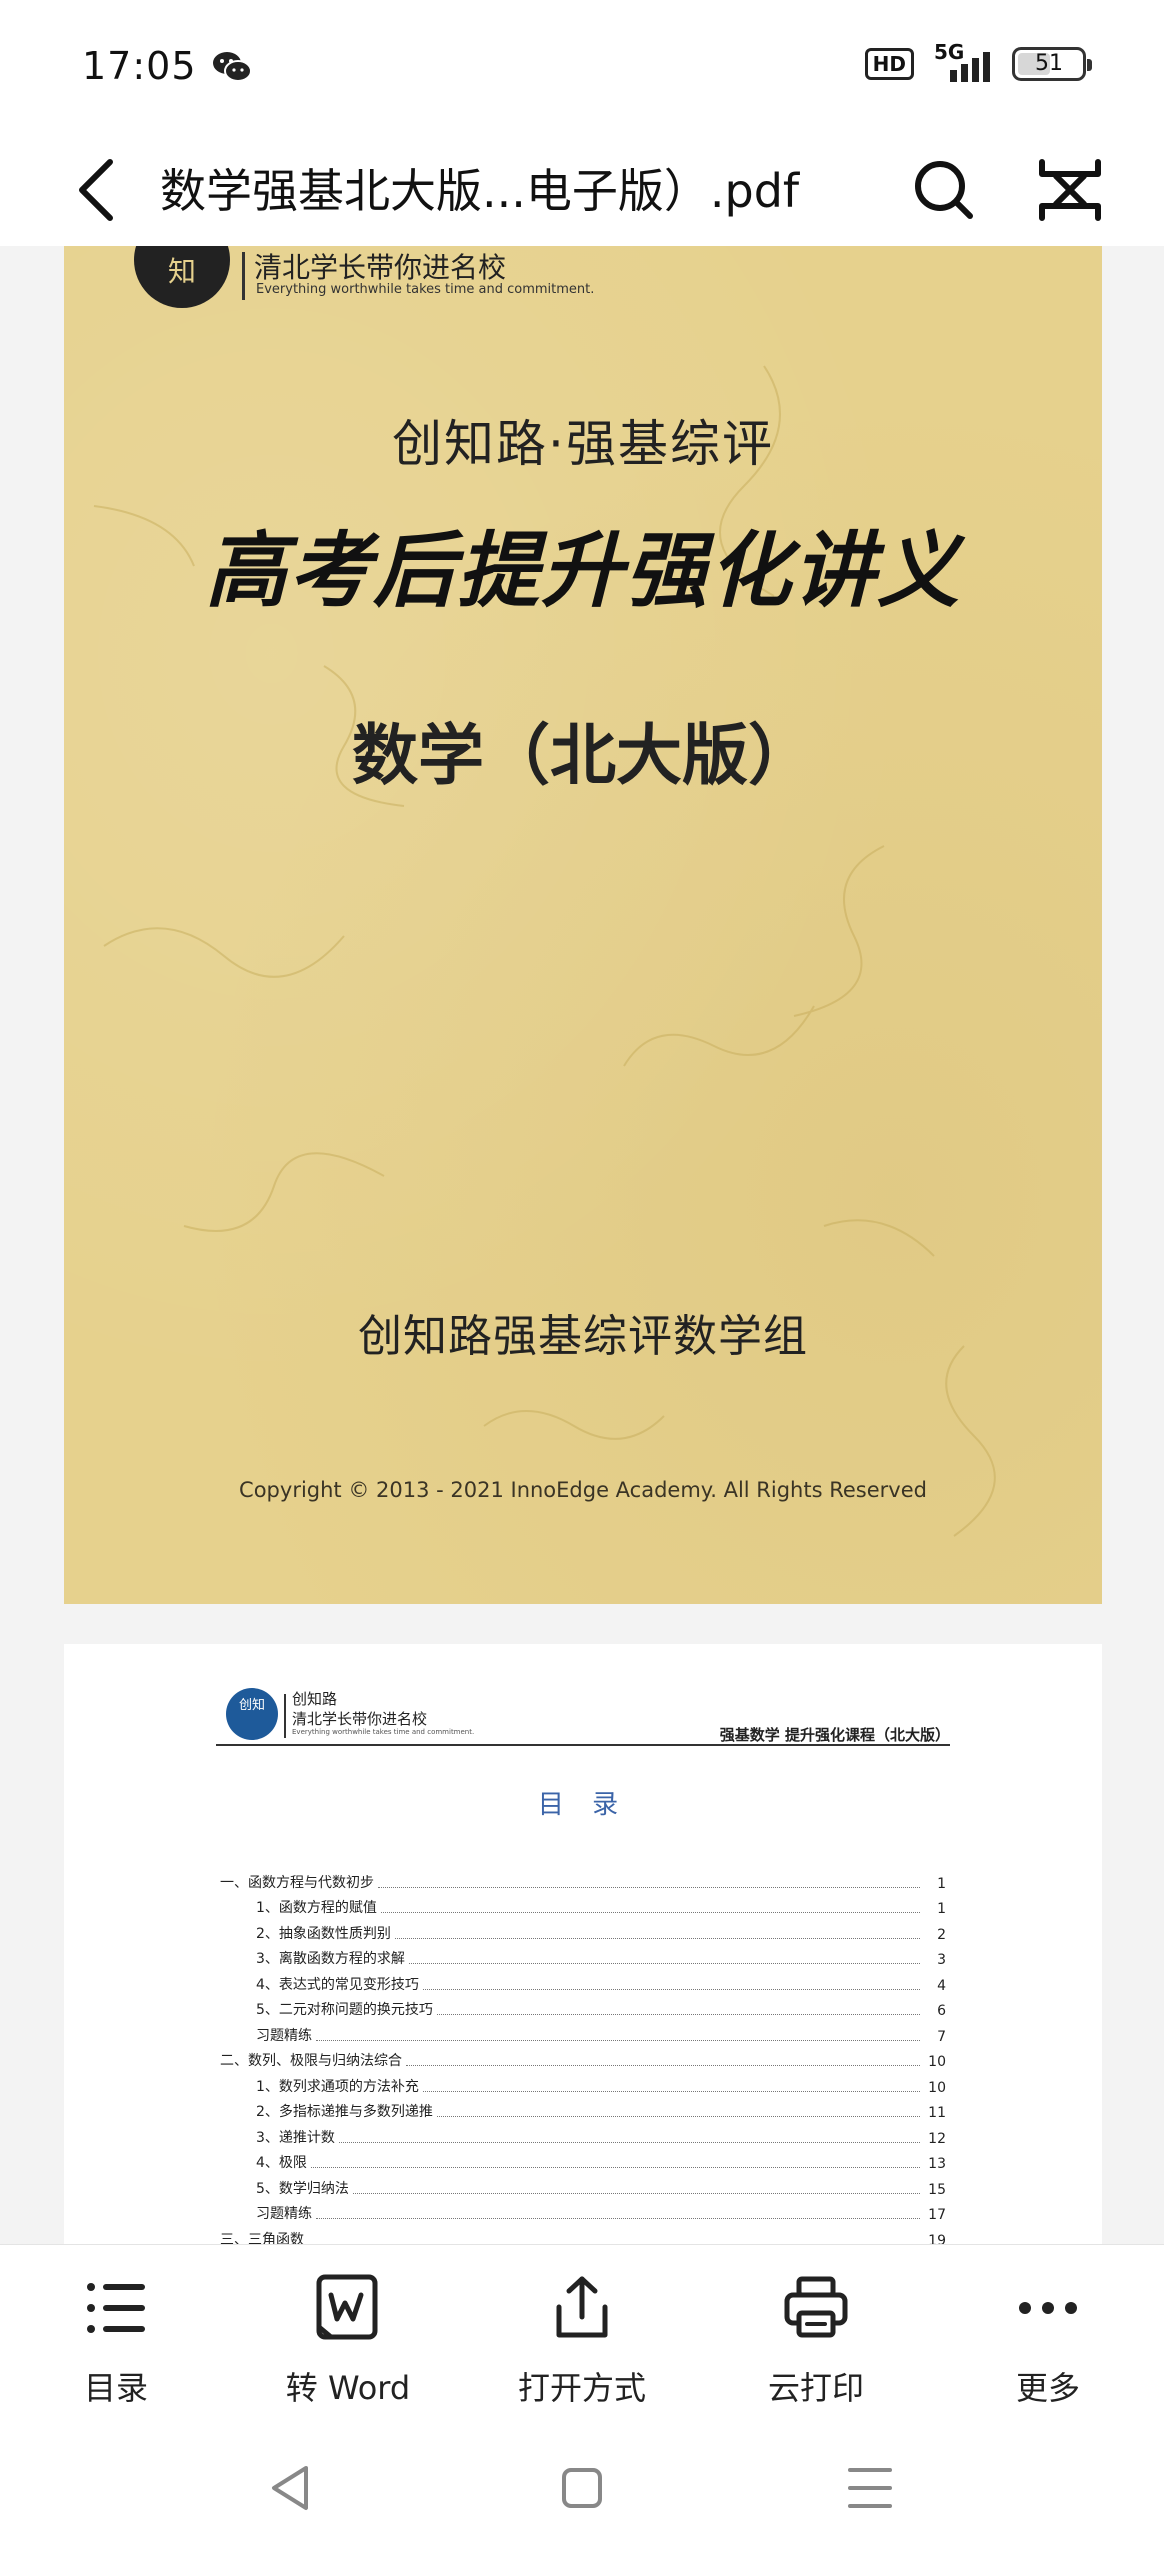 The width and height of the screenshot is (1164, 2560). I want to click on toc-item-page: 13, so click(937, 2164).